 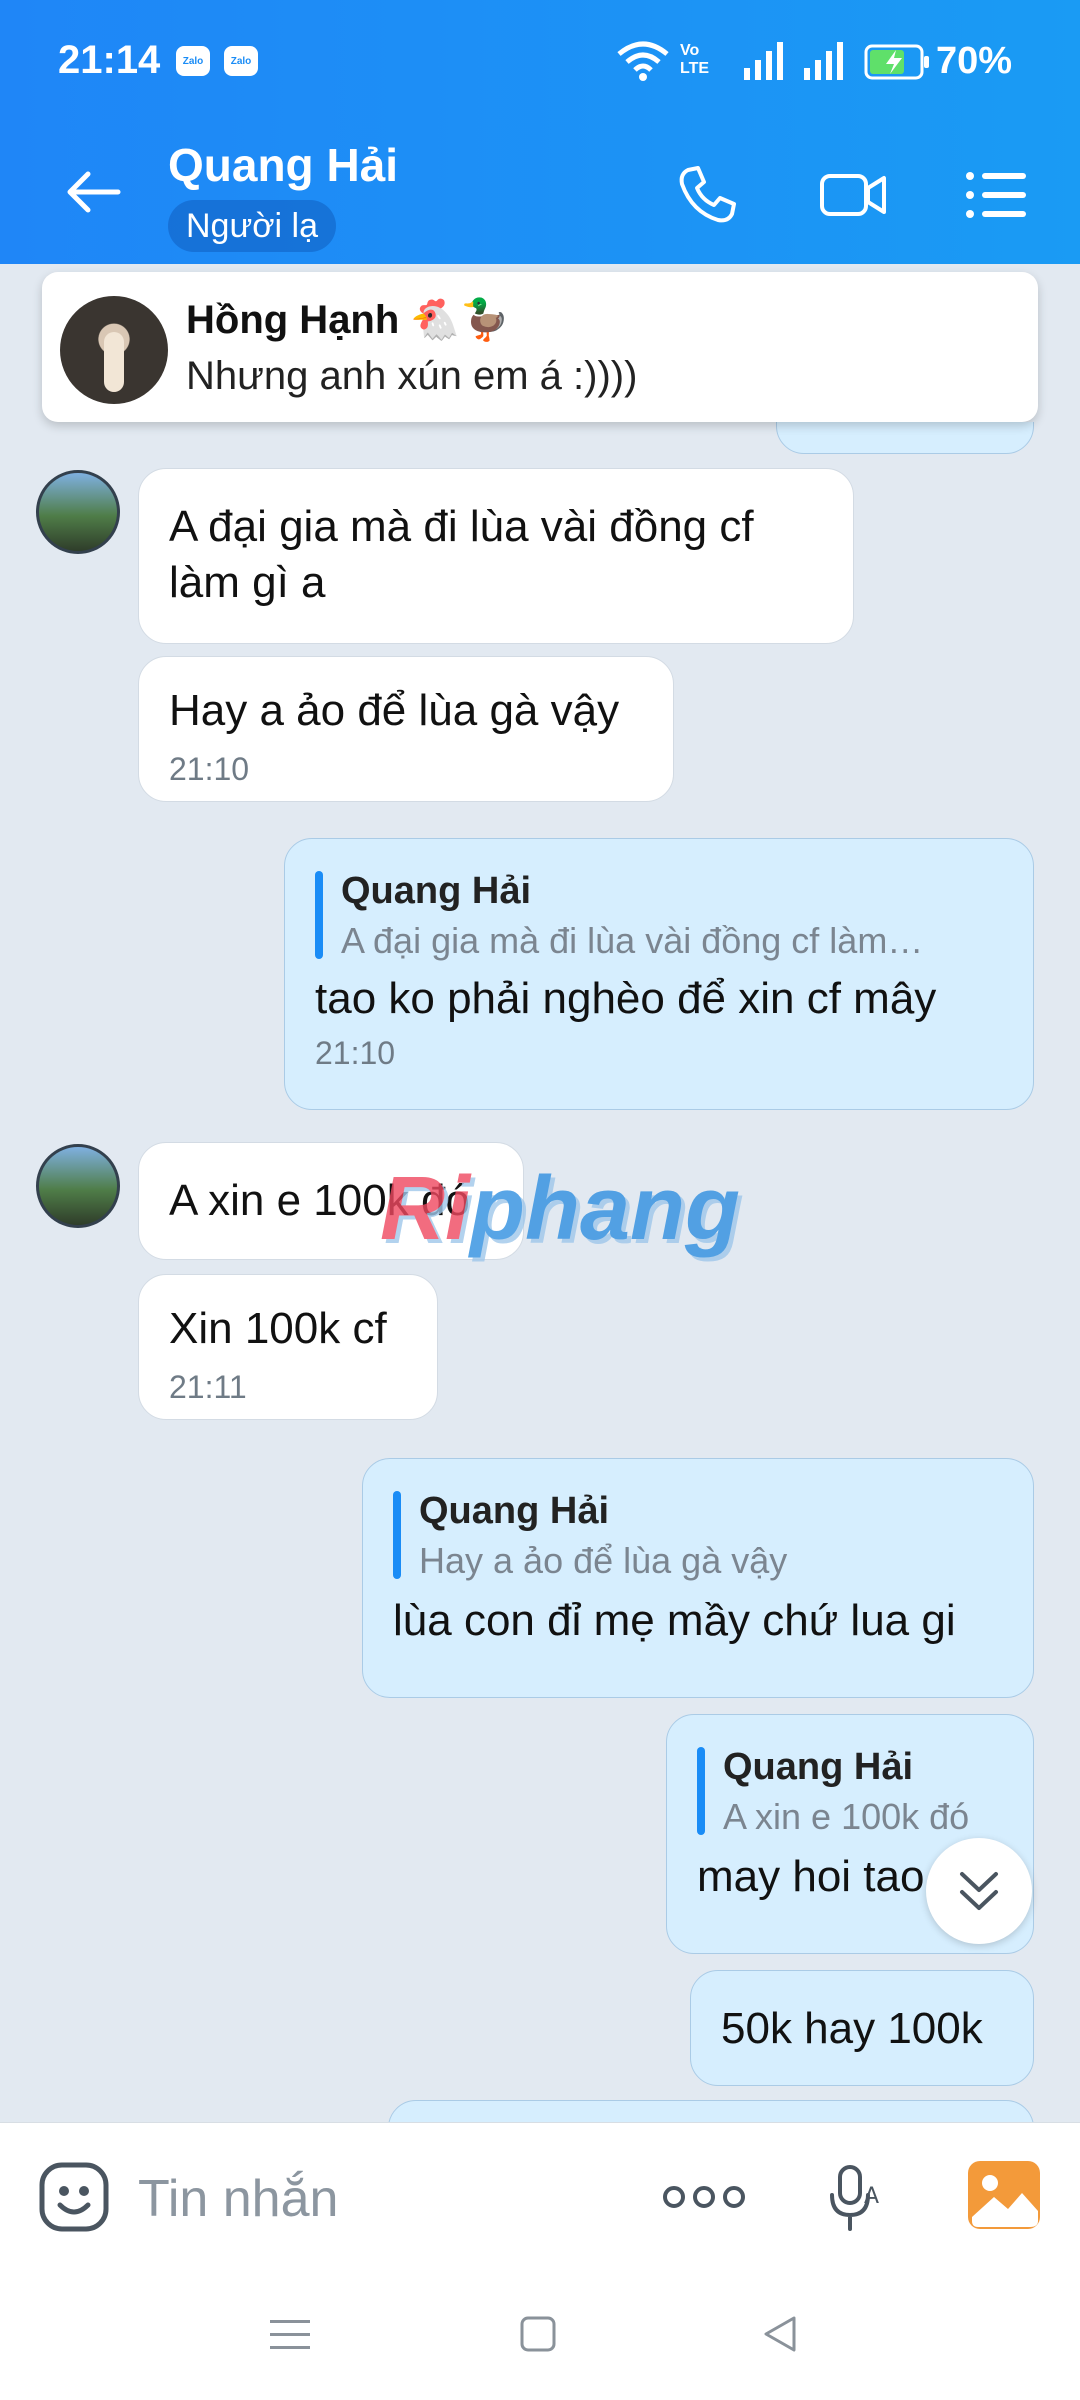 I want to click on more-options-icon, so click(x=704, y=2197).